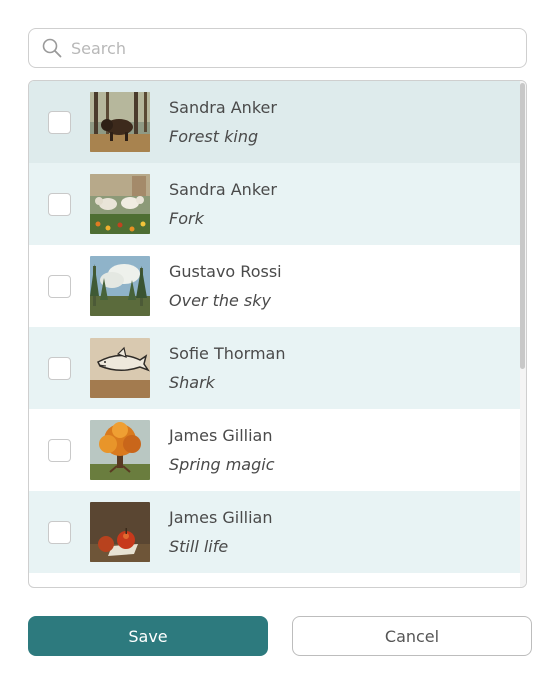 Image resolution: width=560 pixels, height=684 pixels. I want to click on search-box, so click(277, 48).